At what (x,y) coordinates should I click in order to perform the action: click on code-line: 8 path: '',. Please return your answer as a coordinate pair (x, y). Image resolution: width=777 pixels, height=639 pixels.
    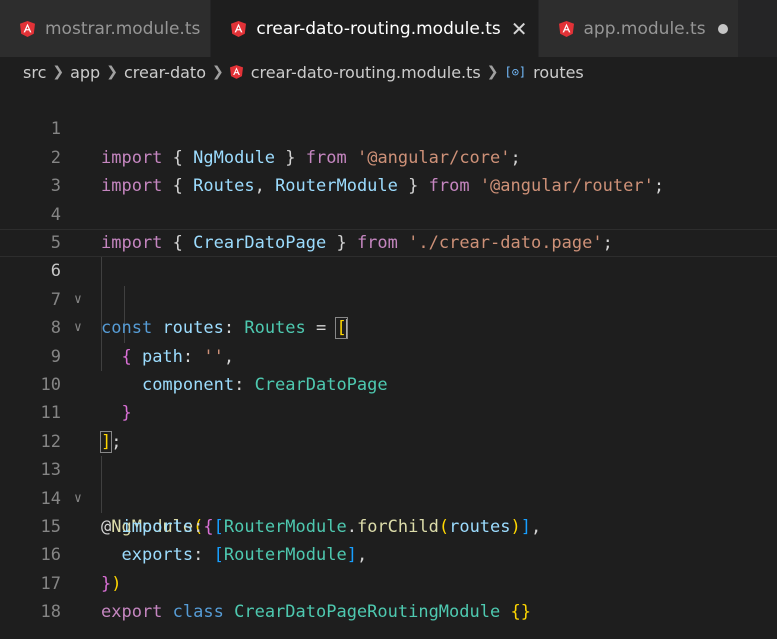
    Looking at the image, I should click on (388, 326).